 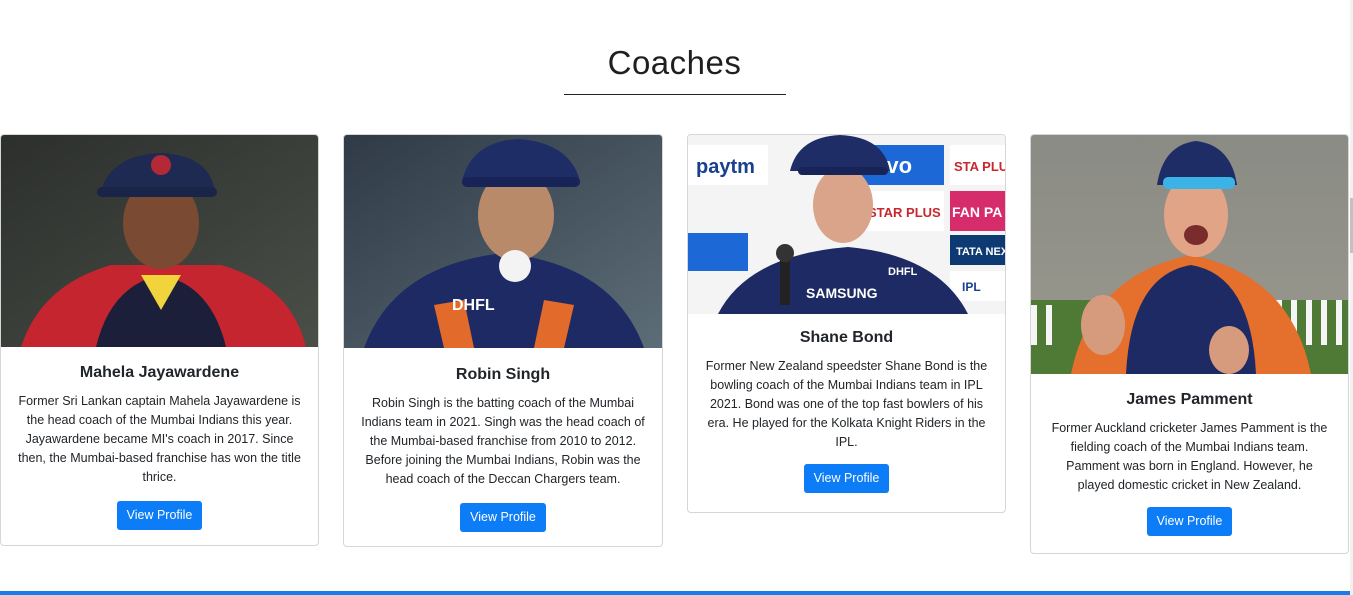 I want to click on coach-photo: DHFL, so click(x=503, y=241).